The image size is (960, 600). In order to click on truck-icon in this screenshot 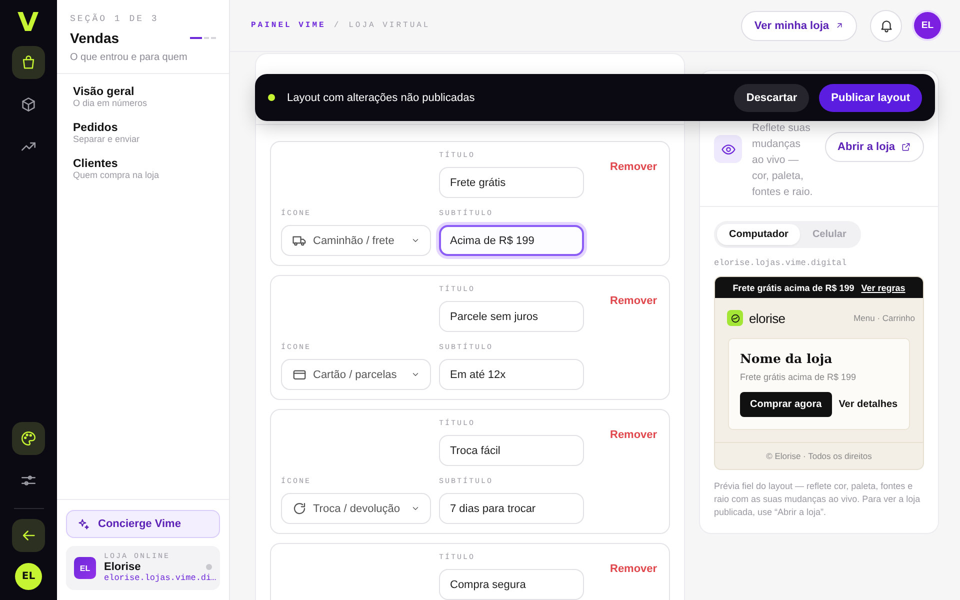, I will do `click(299, 240)`.